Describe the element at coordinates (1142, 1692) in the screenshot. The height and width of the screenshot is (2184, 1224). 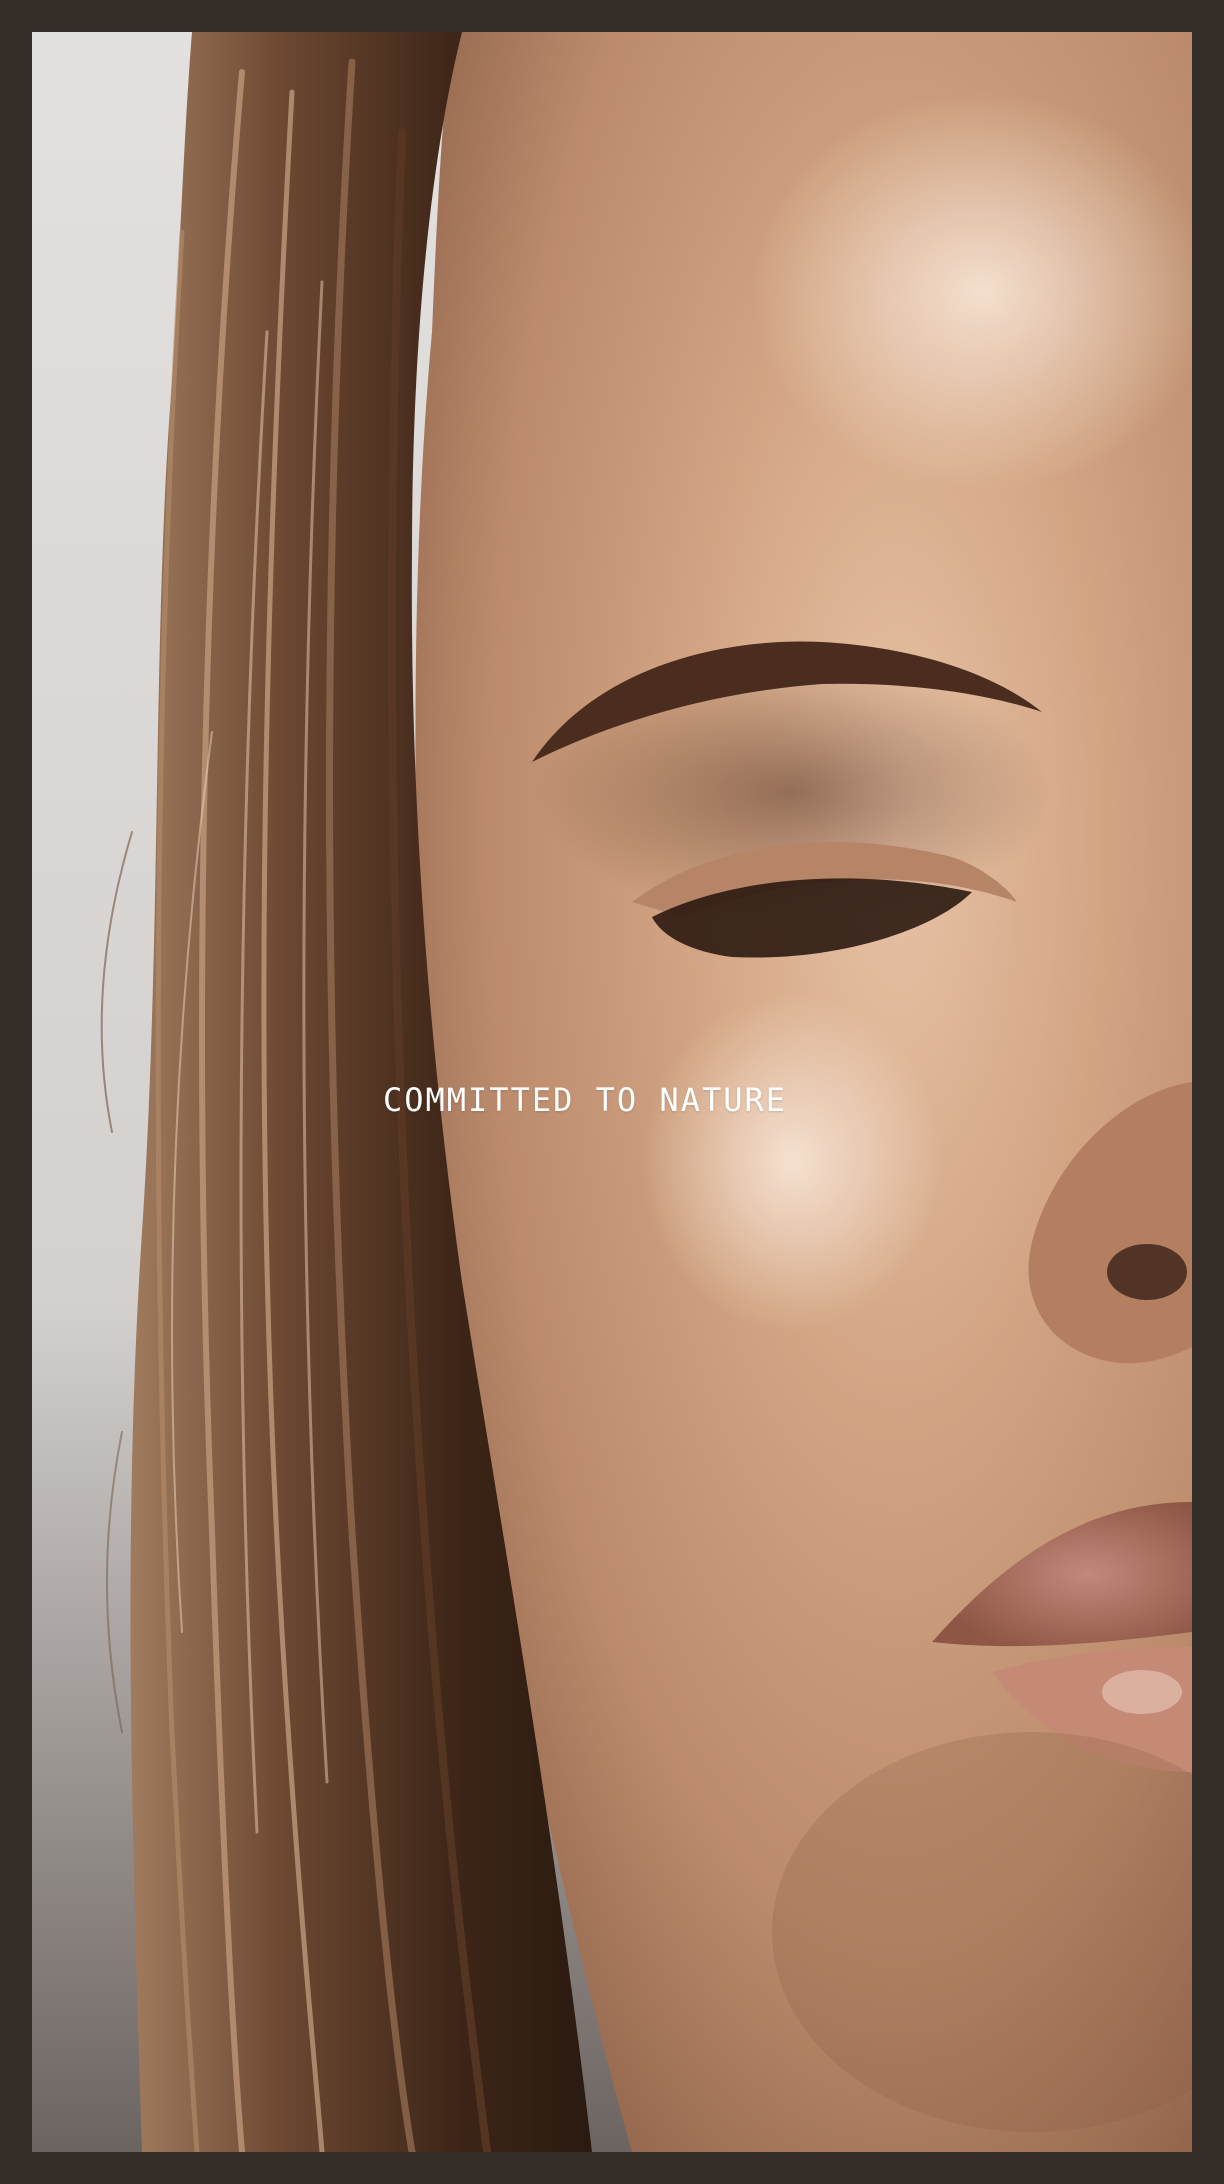
I see `lip-highlight` at that location.